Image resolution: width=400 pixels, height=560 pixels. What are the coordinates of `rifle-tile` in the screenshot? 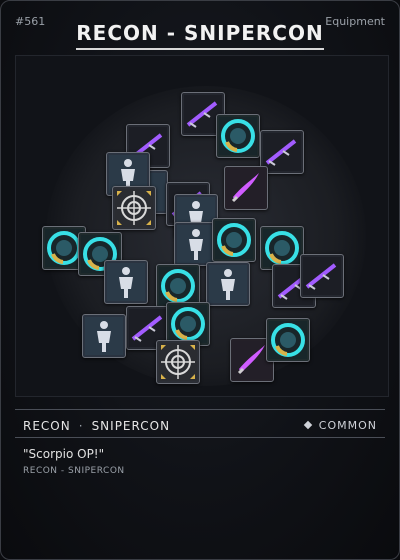 It's located at (322, 276).